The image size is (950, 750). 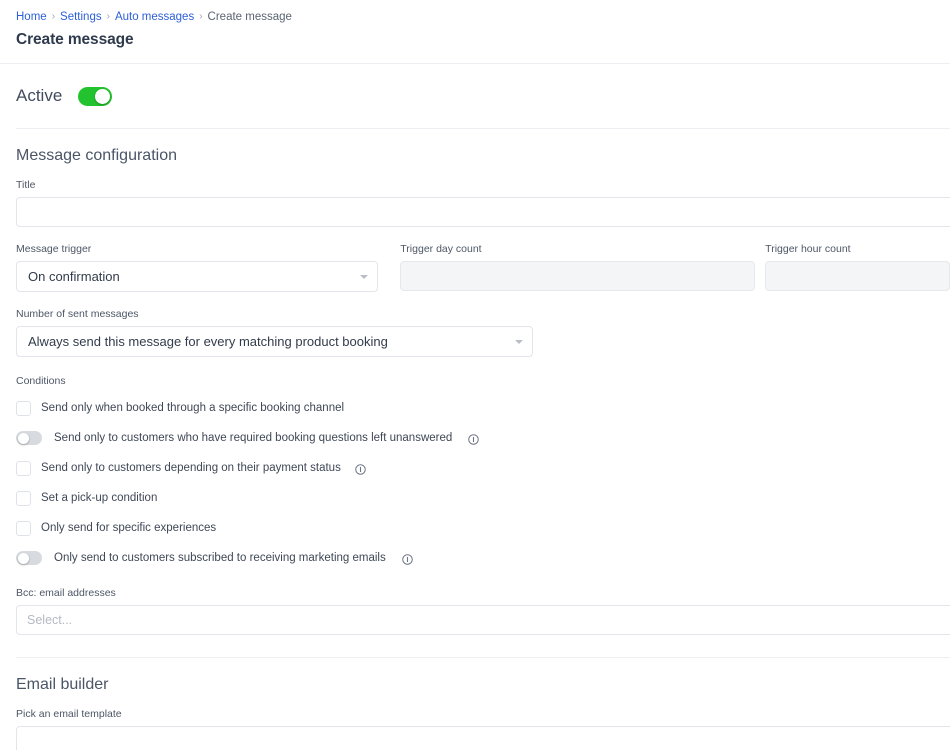 I want to click on title-label: Title, so click(x=26, y=185).